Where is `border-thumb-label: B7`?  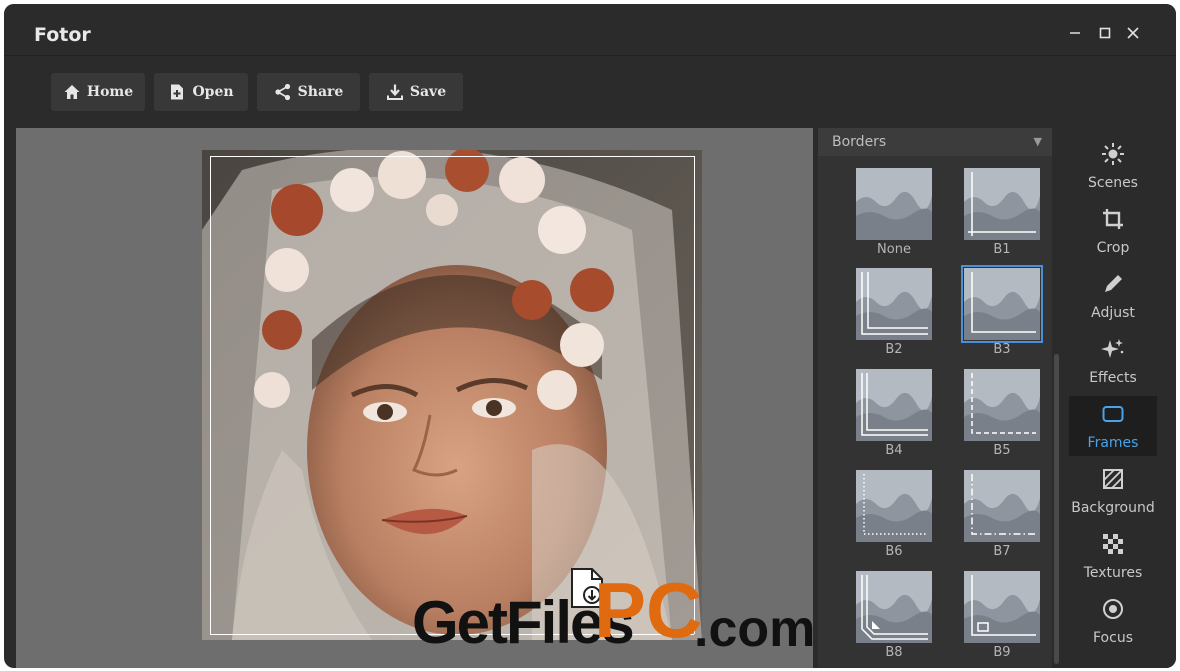 border-thumb-label: B7 is located at coordinates (1002, 551).